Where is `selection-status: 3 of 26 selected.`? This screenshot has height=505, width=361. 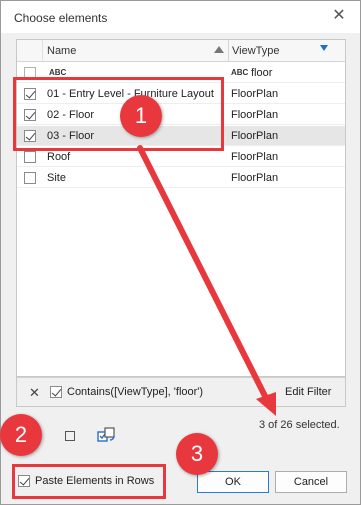 selection-status: 3 of 26 selected. is located at coordinates (299, 425).